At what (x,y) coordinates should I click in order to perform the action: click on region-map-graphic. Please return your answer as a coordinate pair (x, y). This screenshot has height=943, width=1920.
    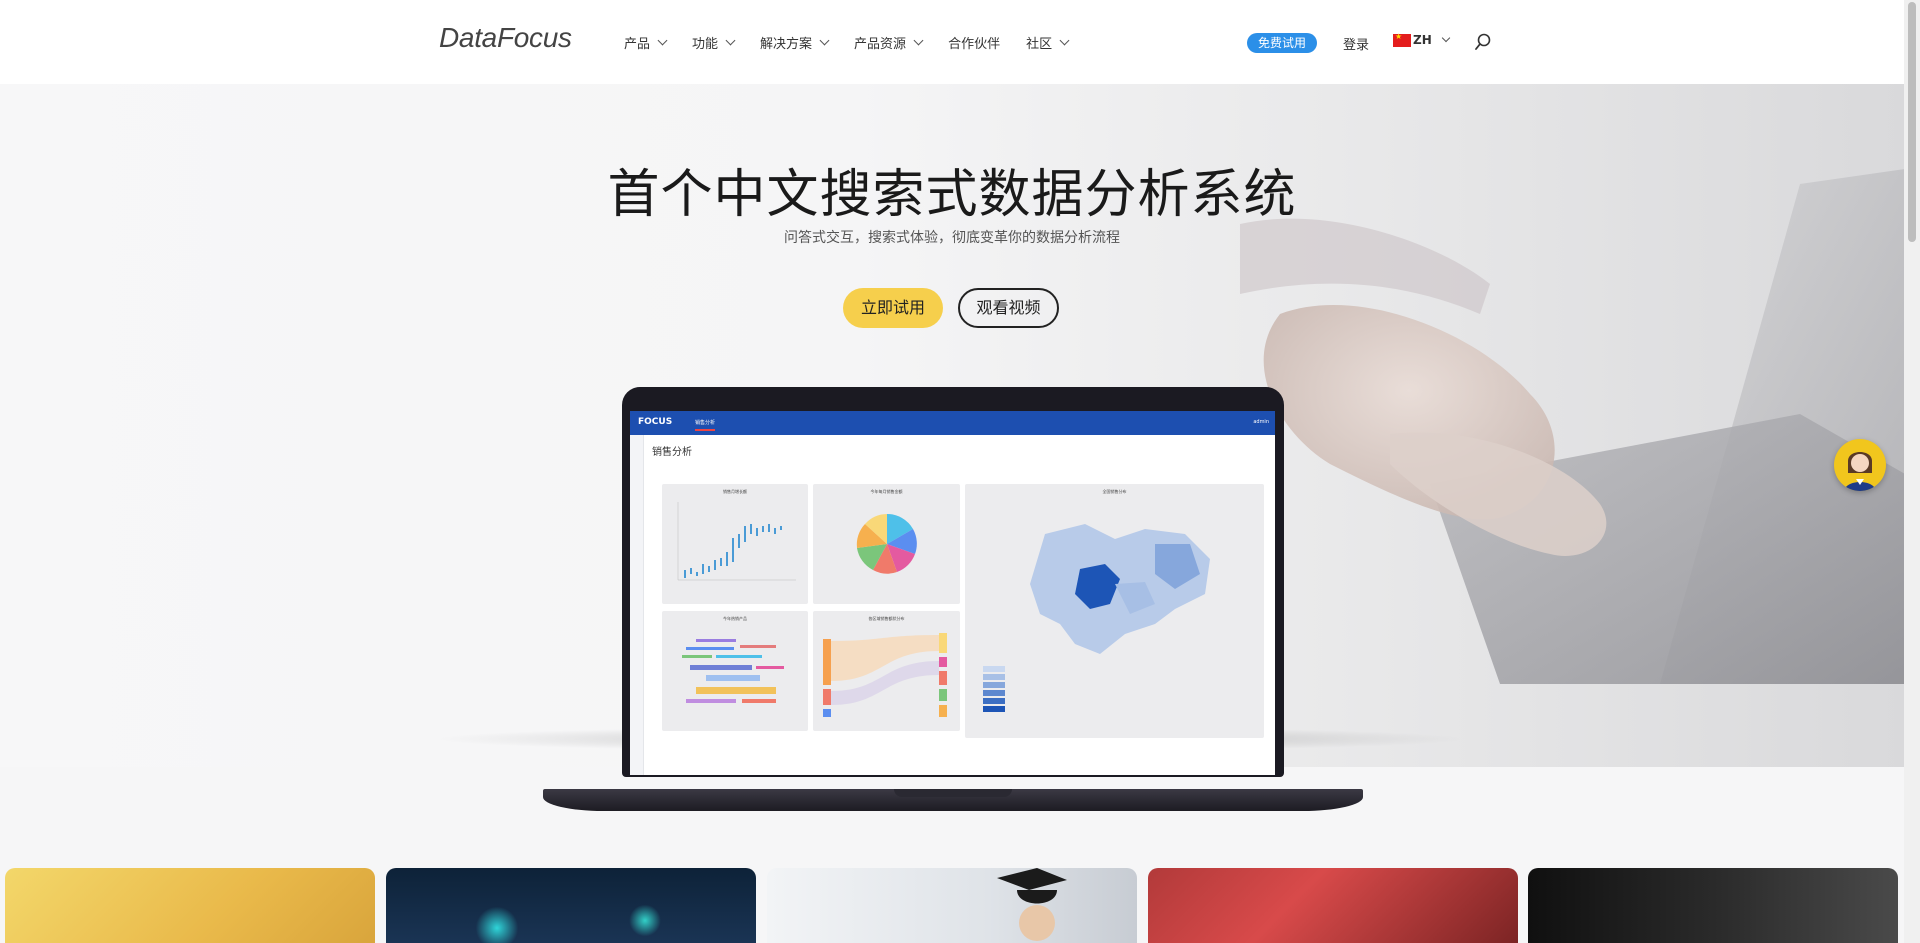
    Looking at the image, I should click on (1120, 589).